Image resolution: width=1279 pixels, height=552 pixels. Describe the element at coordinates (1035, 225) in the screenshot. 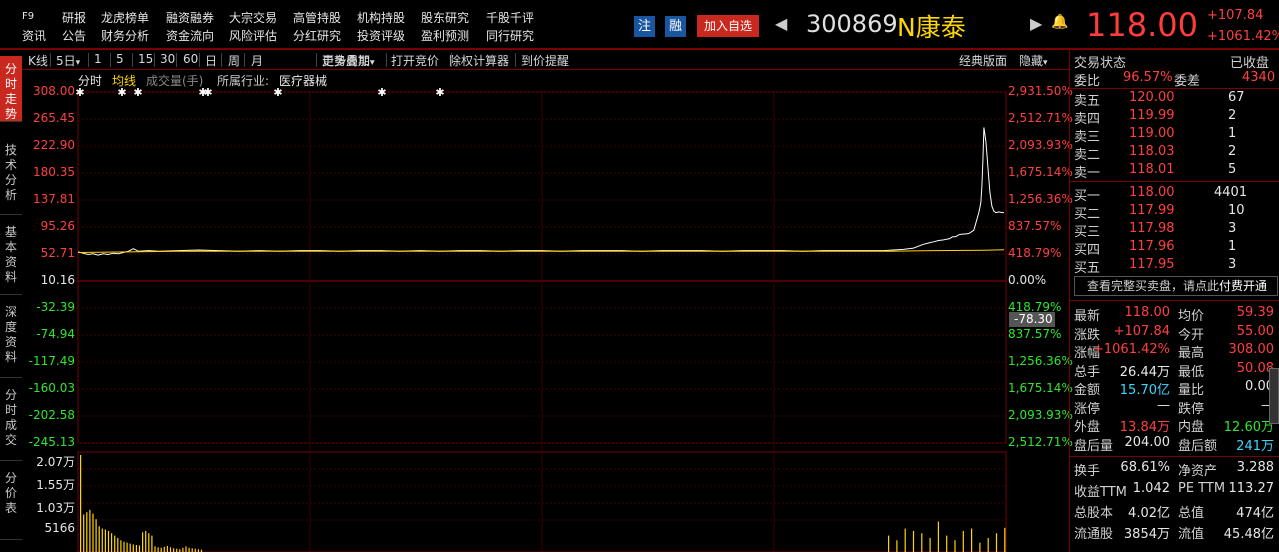

I see `y-axis-label-right: 837.57%` at that location.